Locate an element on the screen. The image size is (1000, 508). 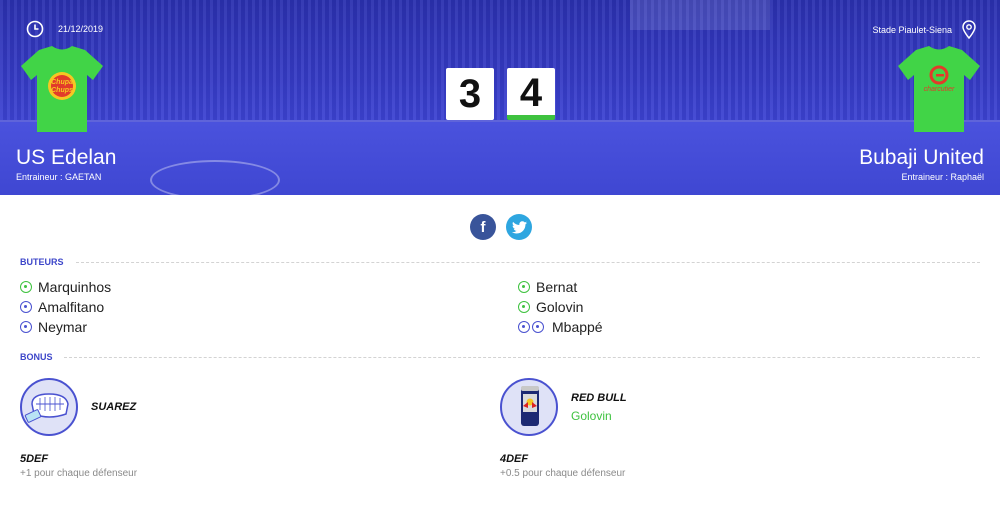
svg-text: Chupa is located at coordinates (62, 82).